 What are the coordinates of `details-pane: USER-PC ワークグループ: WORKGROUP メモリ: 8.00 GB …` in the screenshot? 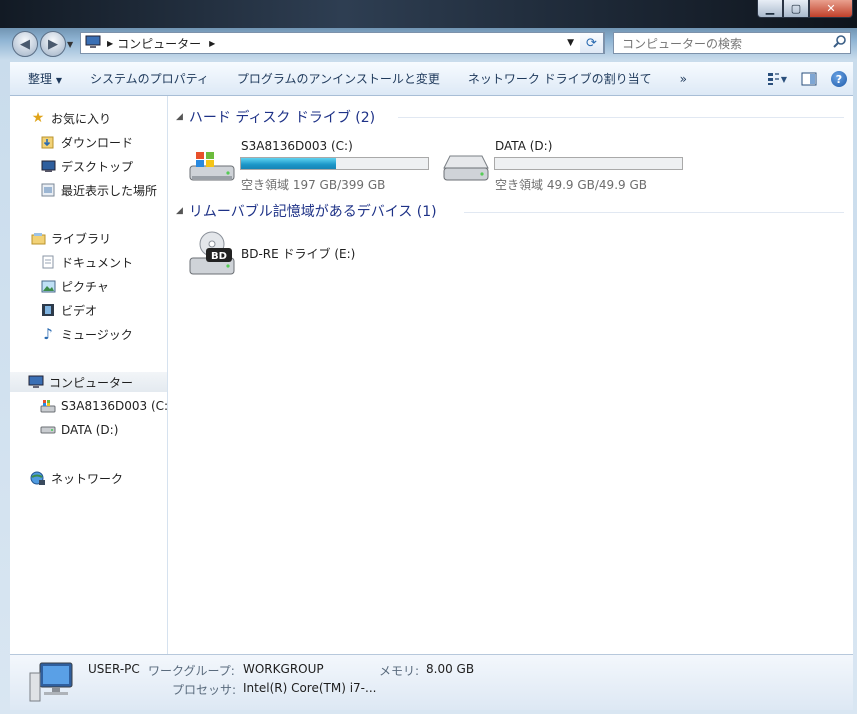 It's located at (431, 682).